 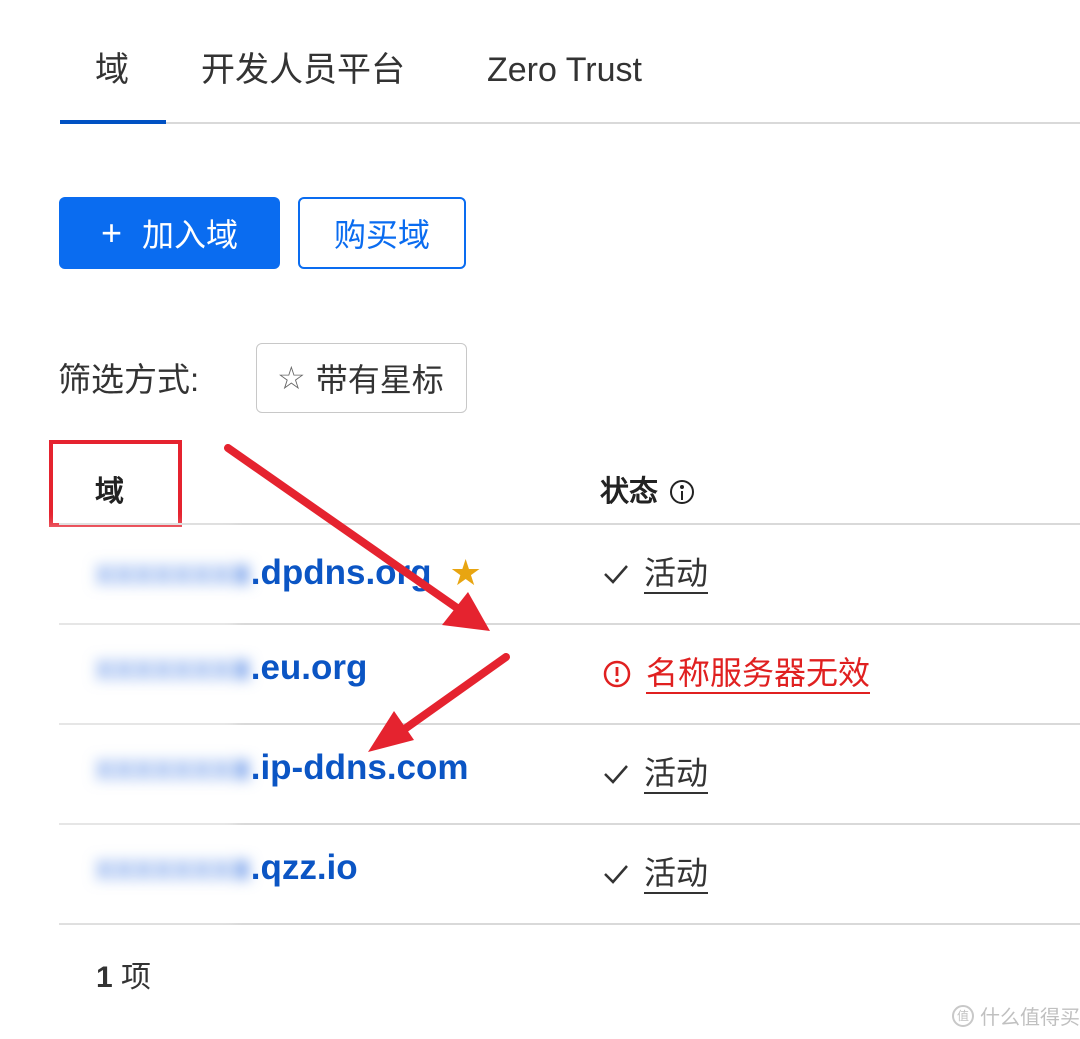 I want to click on status-link: 名称服务器无效, so click(x=758, y=674).